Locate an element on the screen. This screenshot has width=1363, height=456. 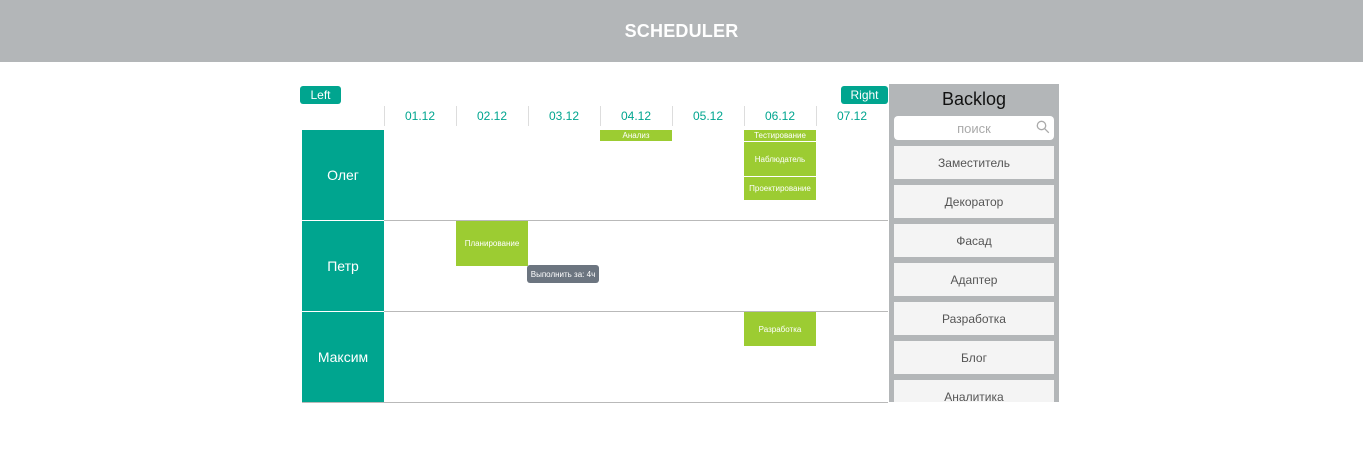
task-analysis: Анализ is located at coordinates (636, 135).